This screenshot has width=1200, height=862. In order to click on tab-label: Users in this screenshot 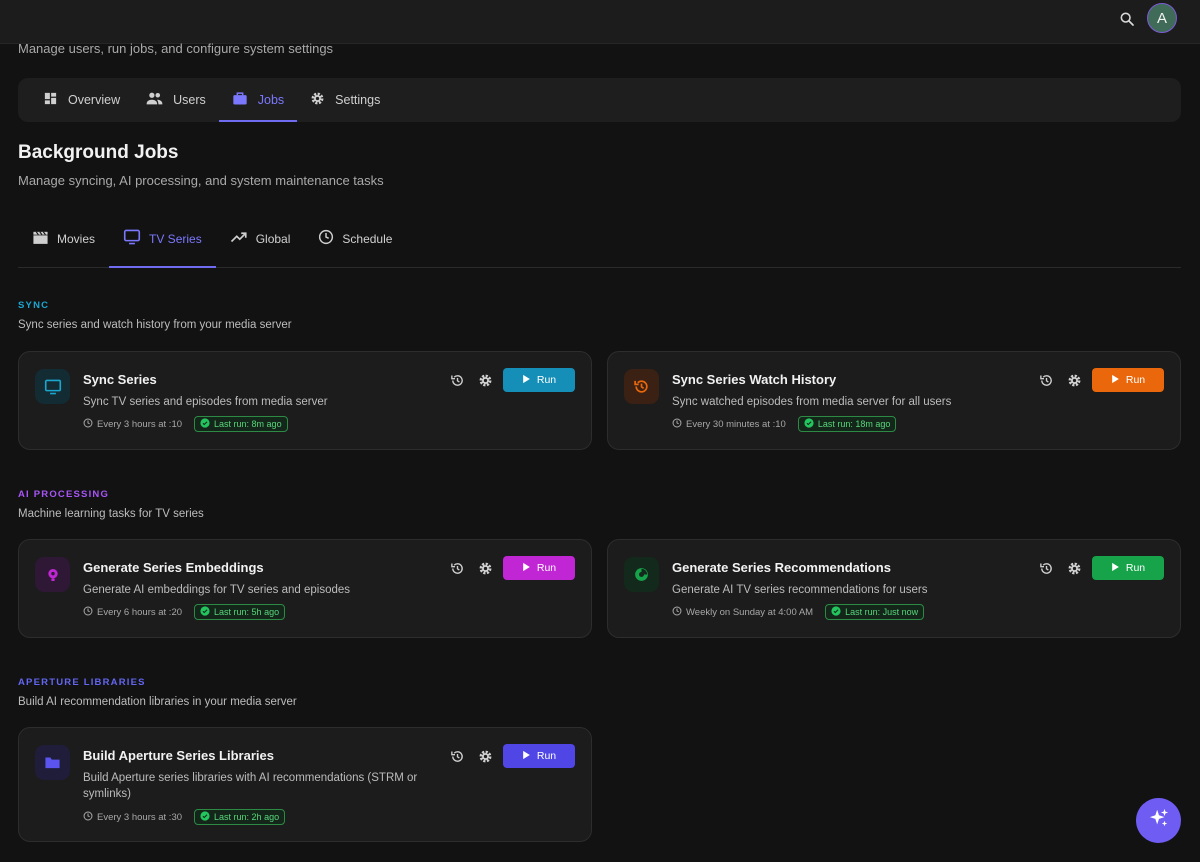, I will do `click(189, 100)`.